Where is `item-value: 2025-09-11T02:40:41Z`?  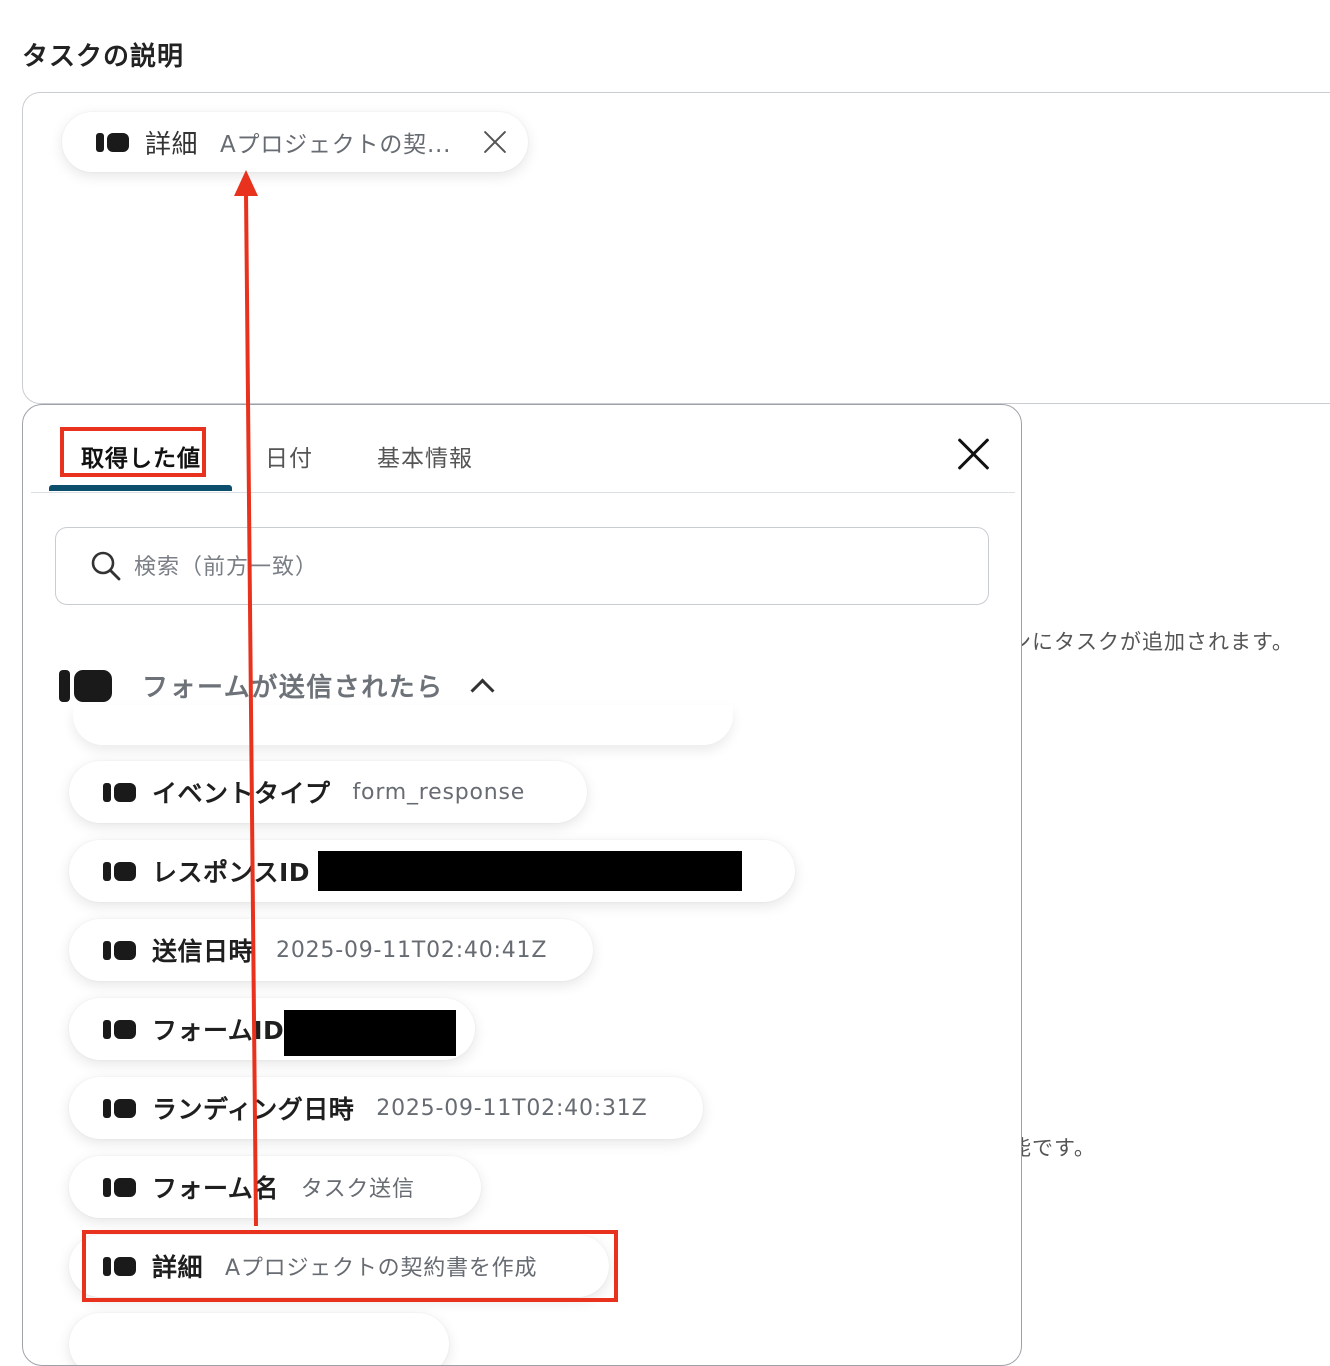
item-value: 2025-09-11T02:40:41Z is located at coordinates (412, 950).